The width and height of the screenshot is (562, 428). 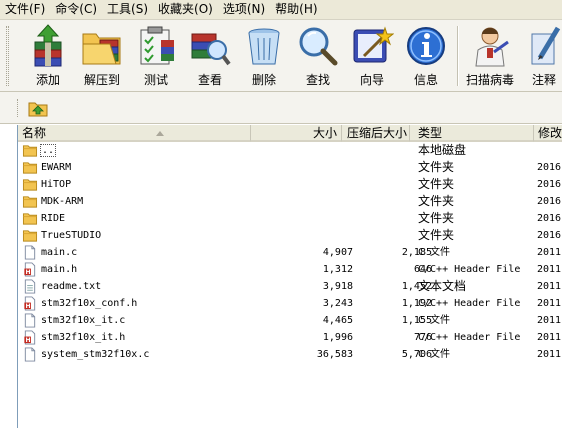 I want to click on file-row: .. 本地磁盘, so click(x=290, y=150).